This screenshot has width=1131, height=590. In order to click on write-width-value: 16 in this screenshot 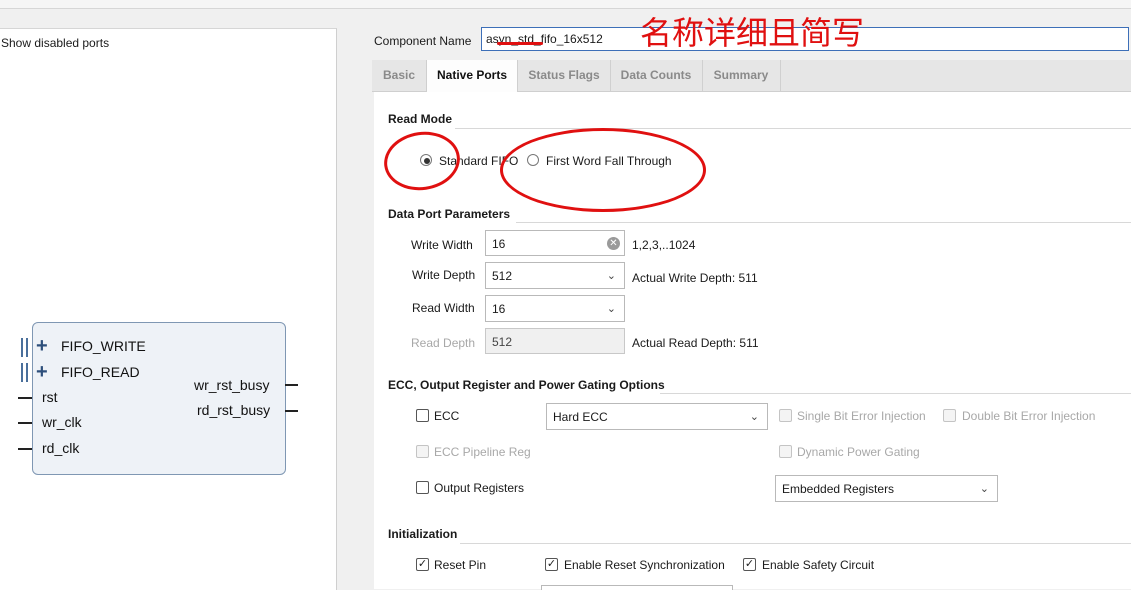, I will do `click(499, 244)`.